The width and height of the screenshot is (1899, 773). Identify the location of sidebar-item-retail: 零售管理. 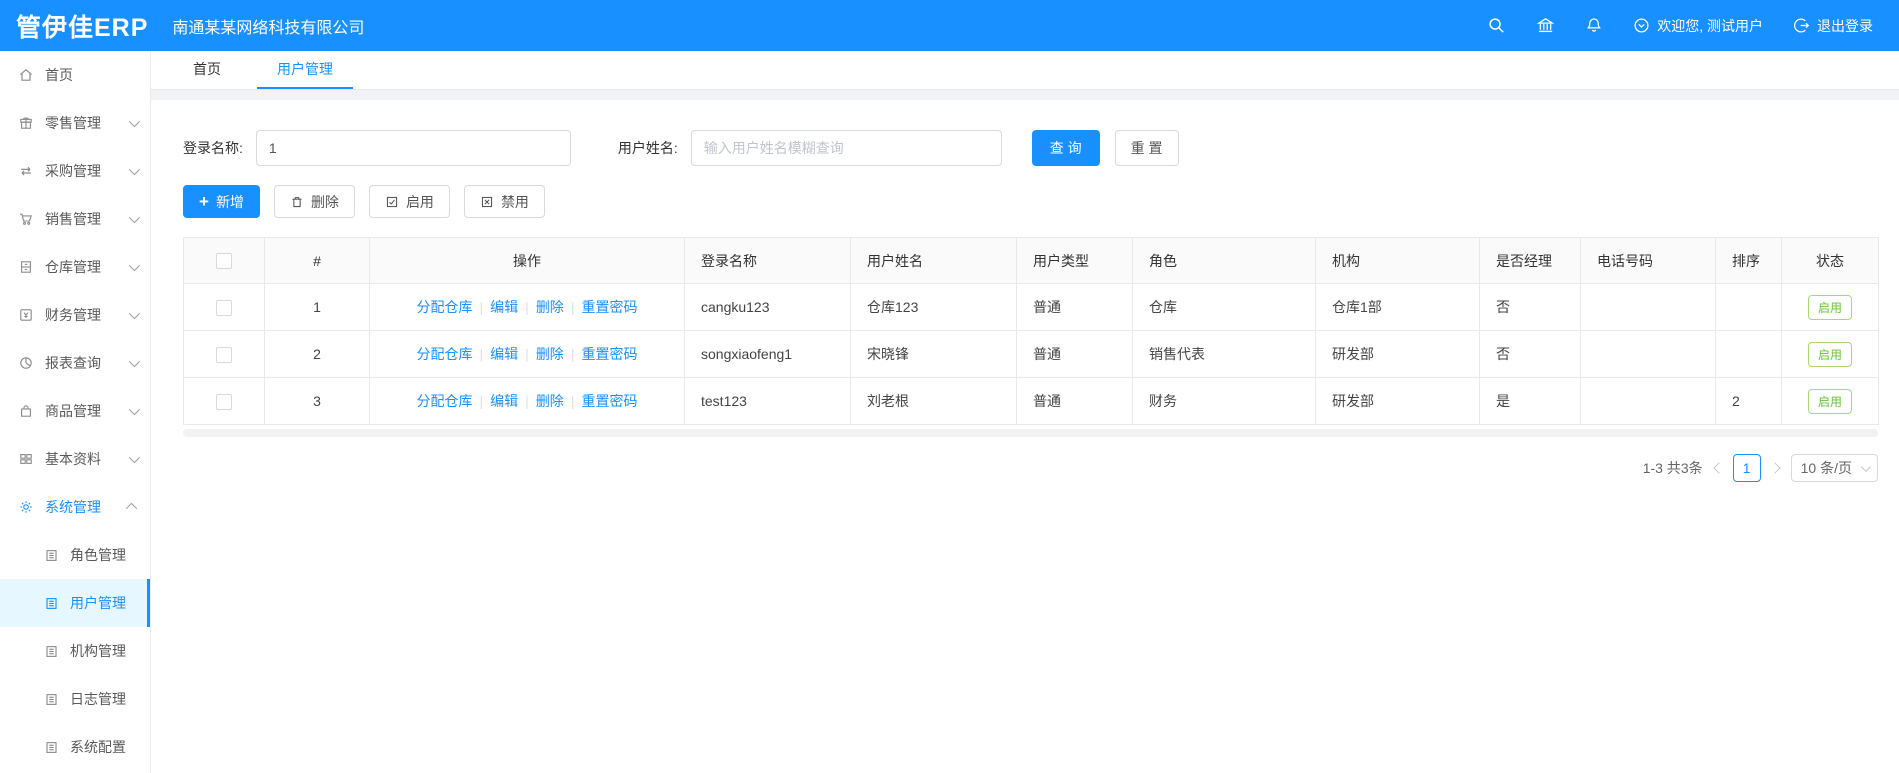
(75, 123).